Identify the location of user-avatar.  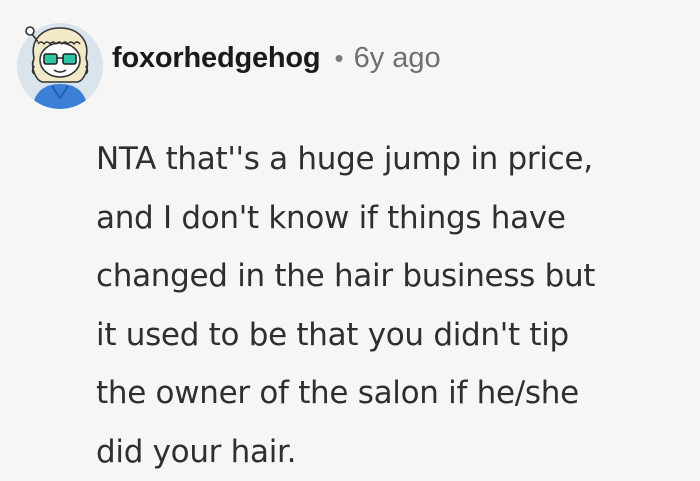
(60, 62).